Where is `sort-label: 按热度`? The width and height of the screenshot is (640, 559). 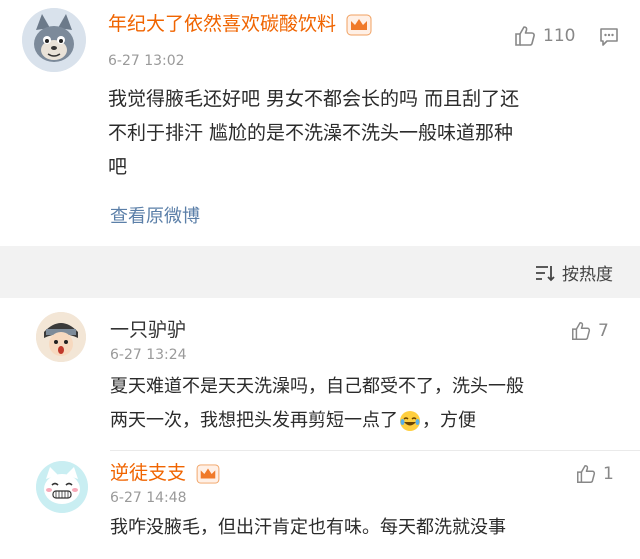 sort-label: 按热度 is located at coordinates (587, 275).